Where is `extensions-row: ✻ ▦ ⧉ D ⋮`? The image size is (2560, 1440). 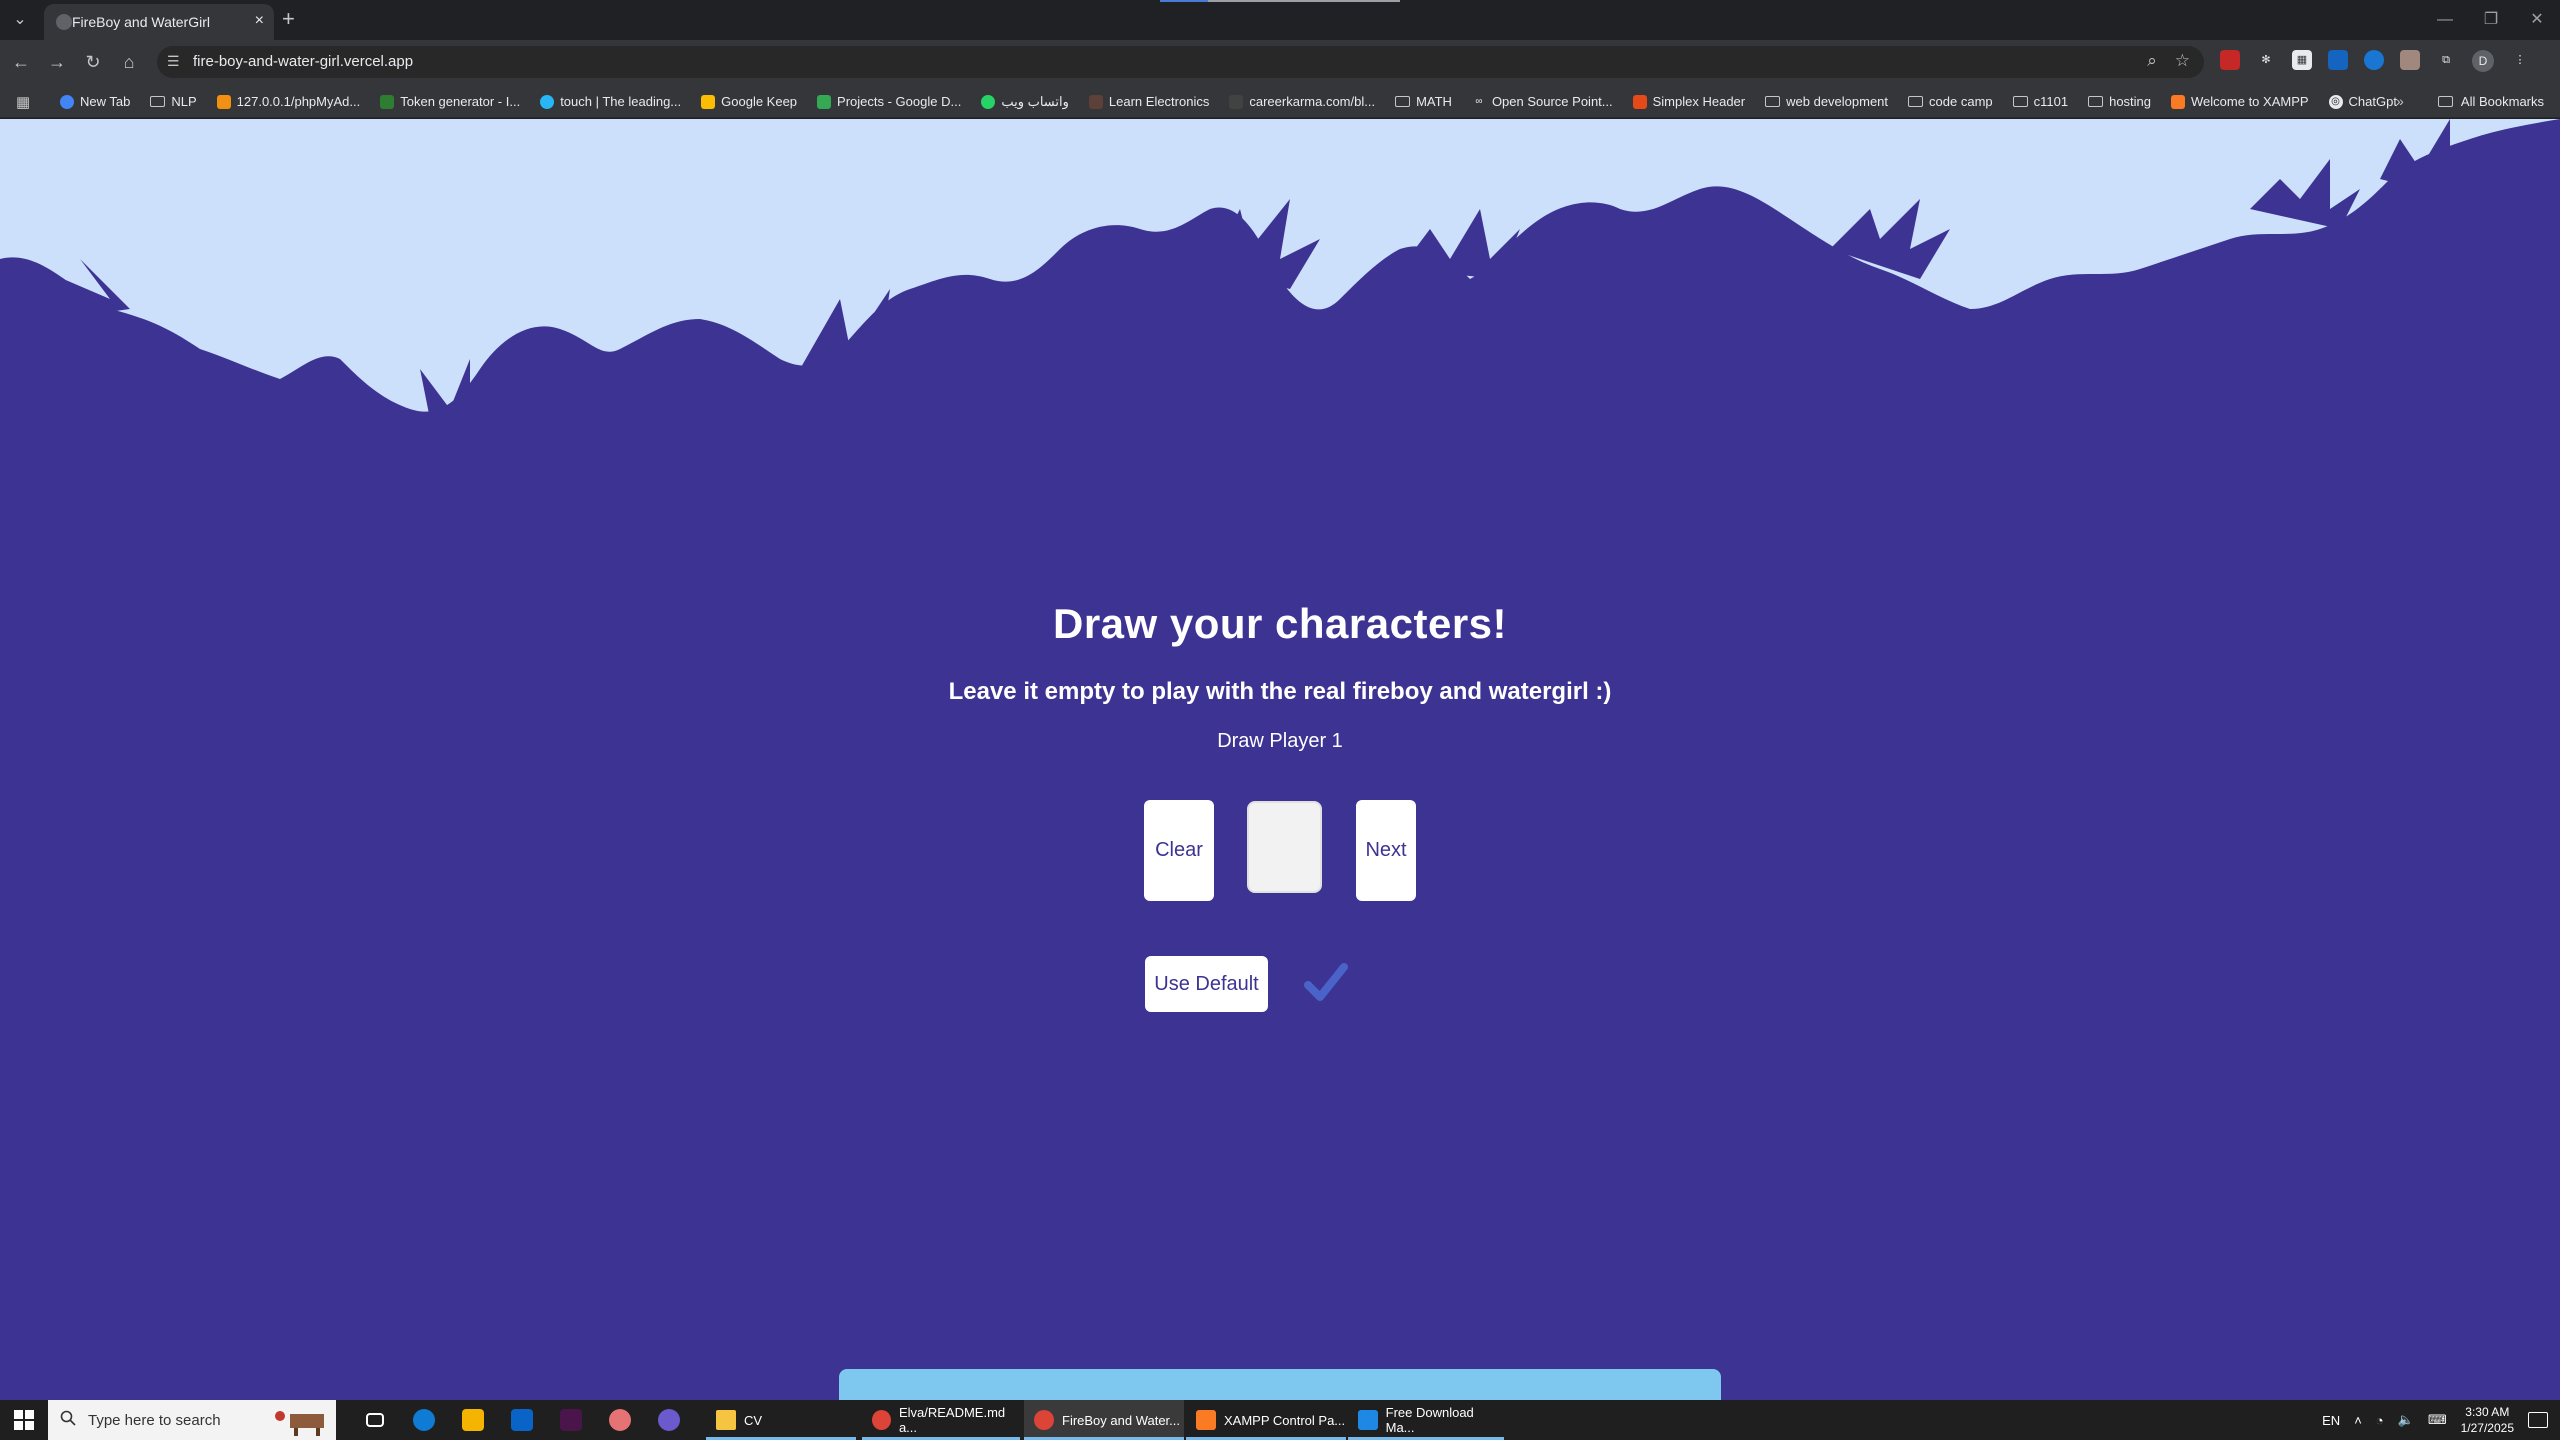 extensions-row: ✻ ▦ ⧉ D ⋮ is located at coordinates (2375, 61).